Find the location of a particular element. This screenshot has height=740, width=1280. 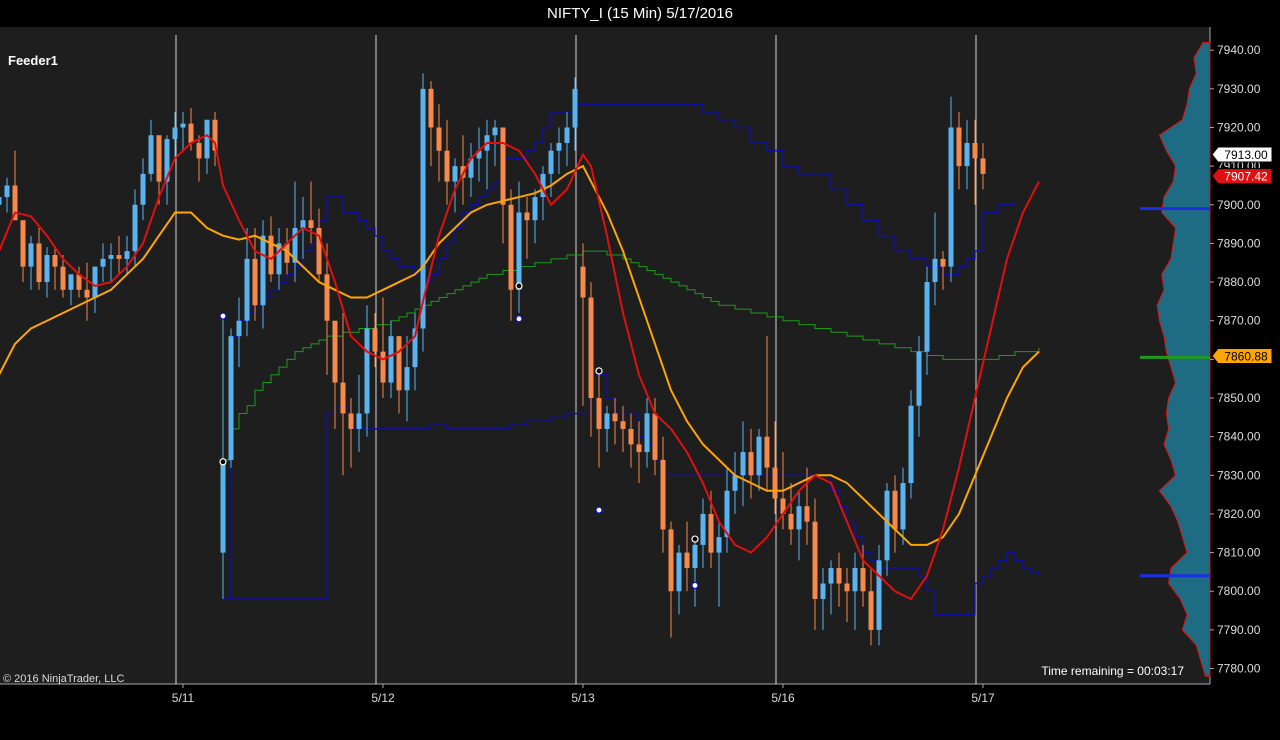

y-tick-label: 7800.00 is located at coordinates (1239, 591).